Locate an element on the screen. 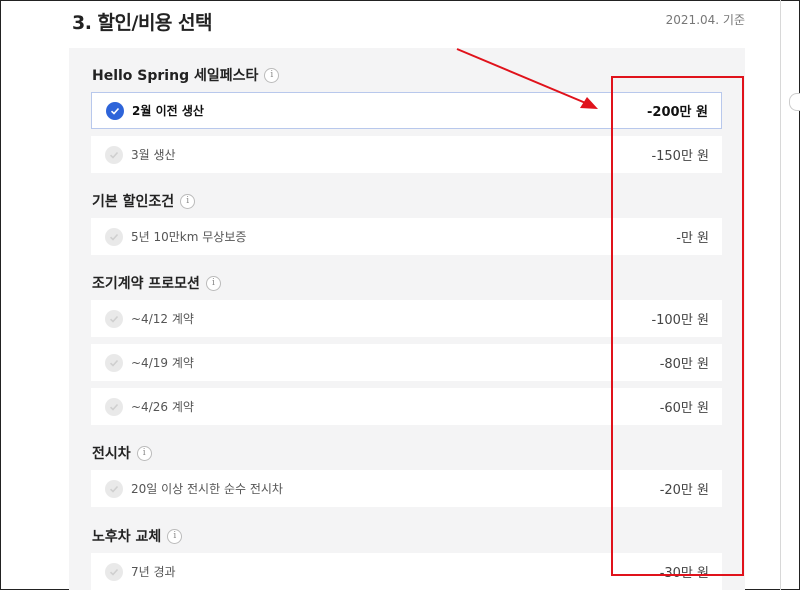  sidebar-divider is located at coordinates (780, 295).